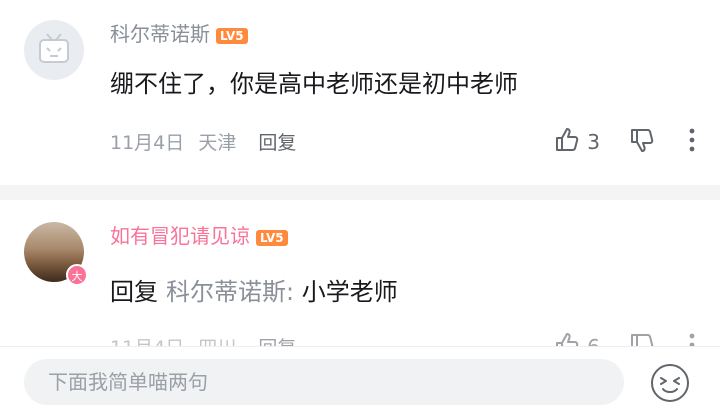  I want to click on comment-body: 小学老师, so click(349, 292).